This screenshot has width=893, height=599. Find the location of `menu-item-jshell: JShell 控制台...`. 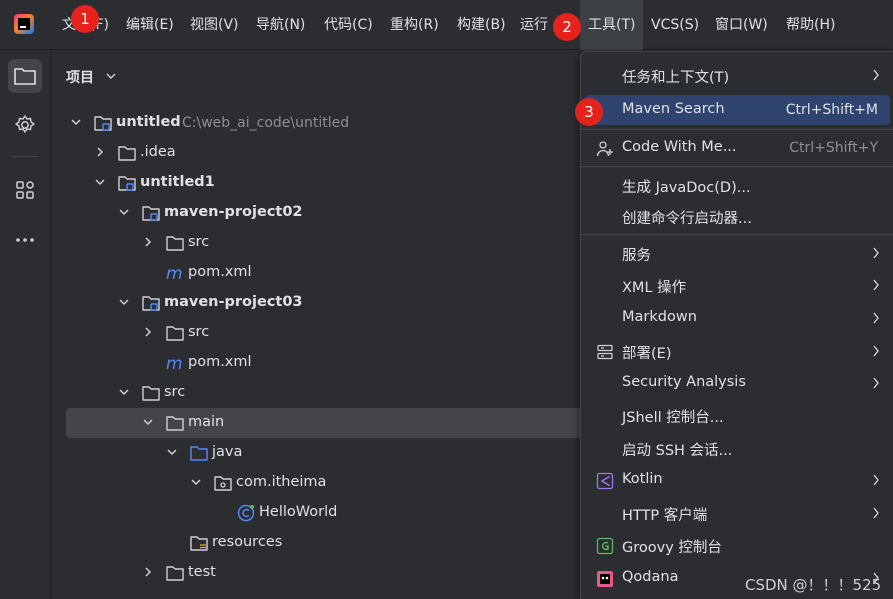

menu-item-jshell: JShell 控制台... is located at coordinates (737, 415).